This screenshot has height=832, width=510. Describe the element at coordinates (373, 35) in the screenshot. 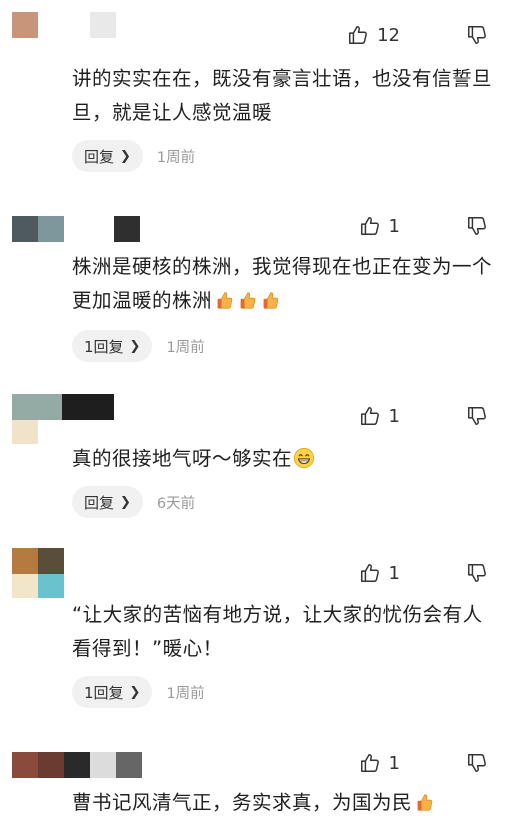

I see `like-button: 12` at that location.